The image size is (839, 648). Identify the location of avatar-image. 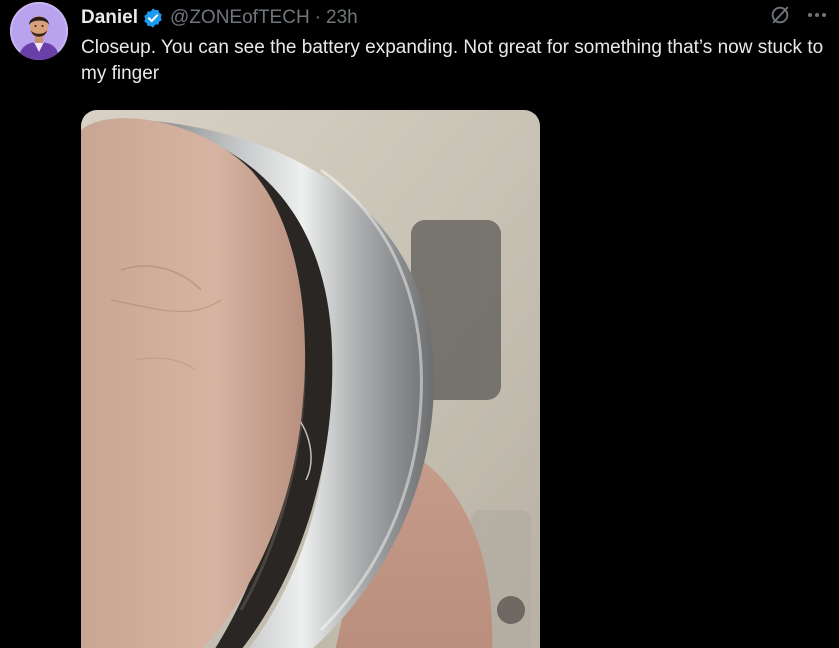
(39, 31).